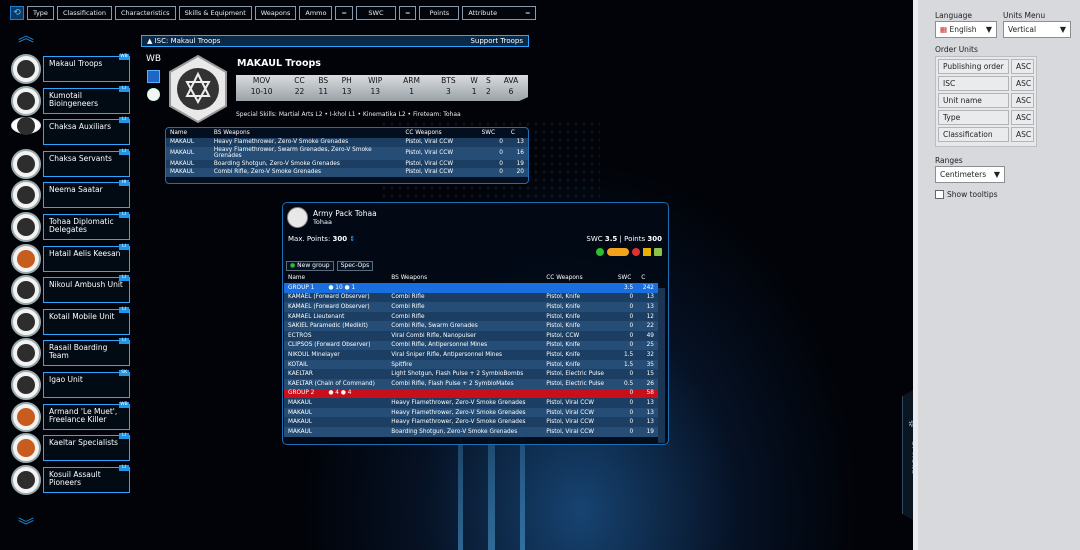 This screenshot has width=1080, height=550. What do you see at coordinates (939, 194) in the screenshot?
I see `checkbox` at bounding box center [939, 194].